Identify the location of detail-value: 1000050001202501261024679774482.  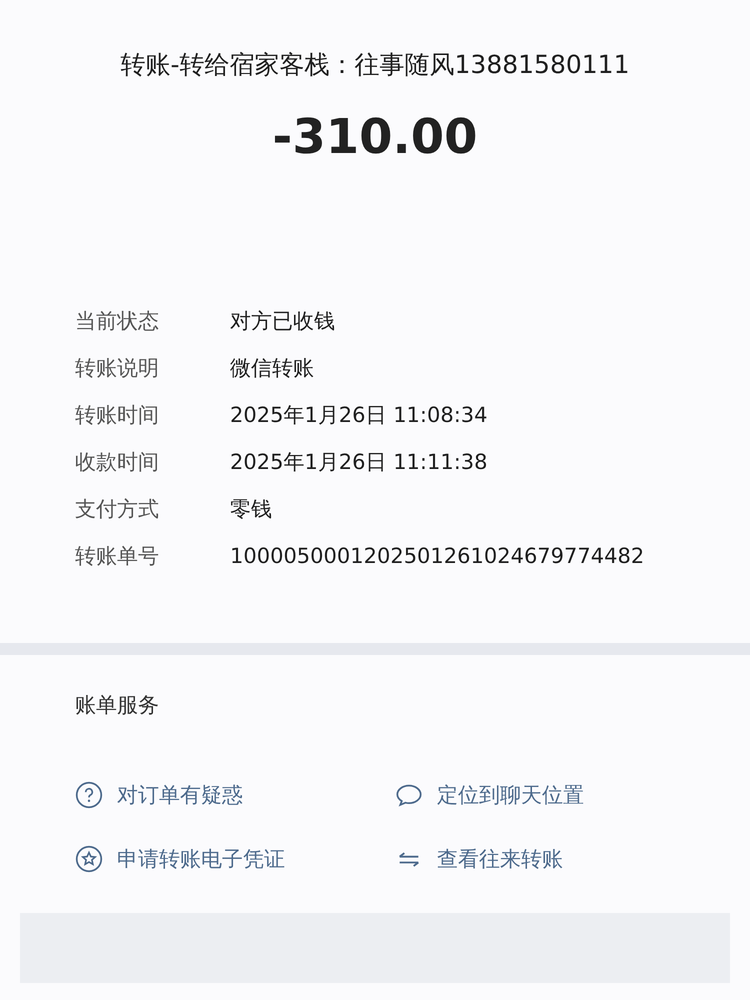
(437, 556).